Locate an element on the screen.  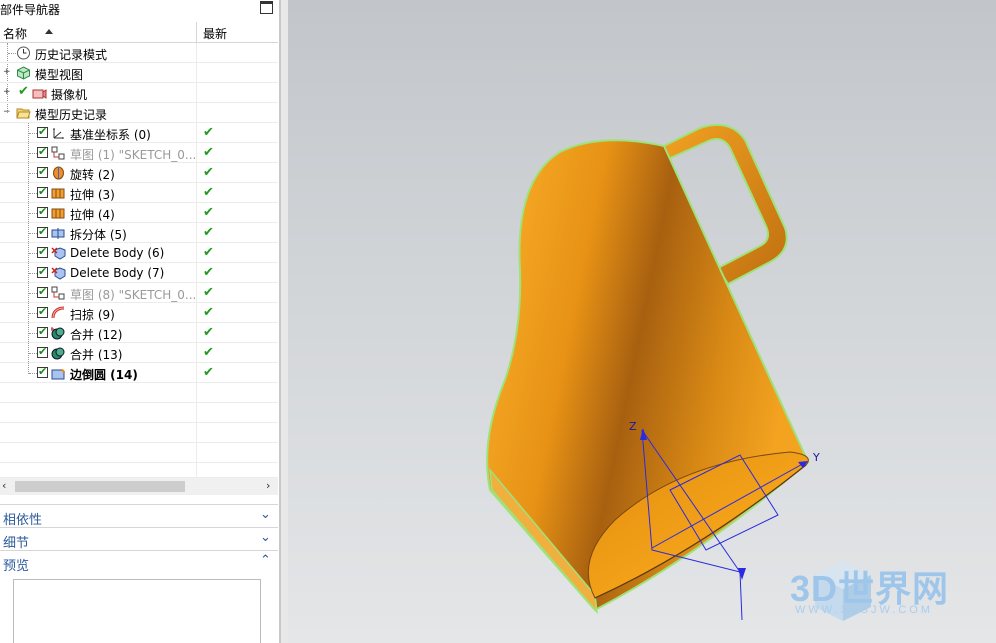
check-icon: ✔ is located at coordinates (23, 91).